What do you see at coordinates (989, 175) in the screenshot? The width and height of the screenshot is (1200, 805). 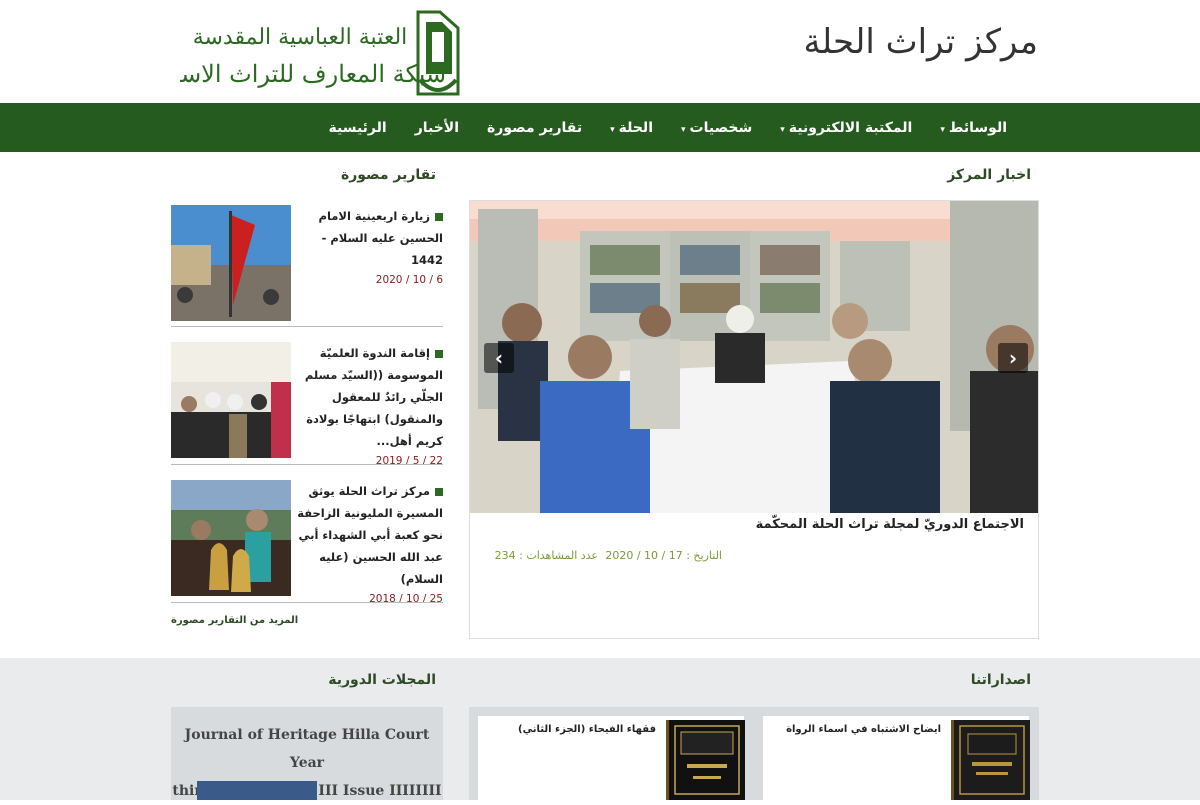 I see `news-section-title: اخبار المركز` at bounding box center [989, 175].